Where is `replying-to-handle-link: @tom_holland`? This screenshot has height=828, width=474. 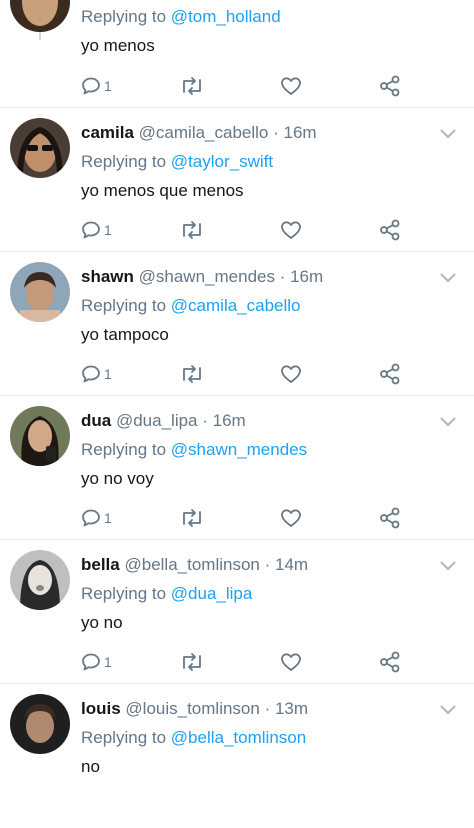
replying-to-handle-link: @tom_holland is located at coordinates (226, 16).